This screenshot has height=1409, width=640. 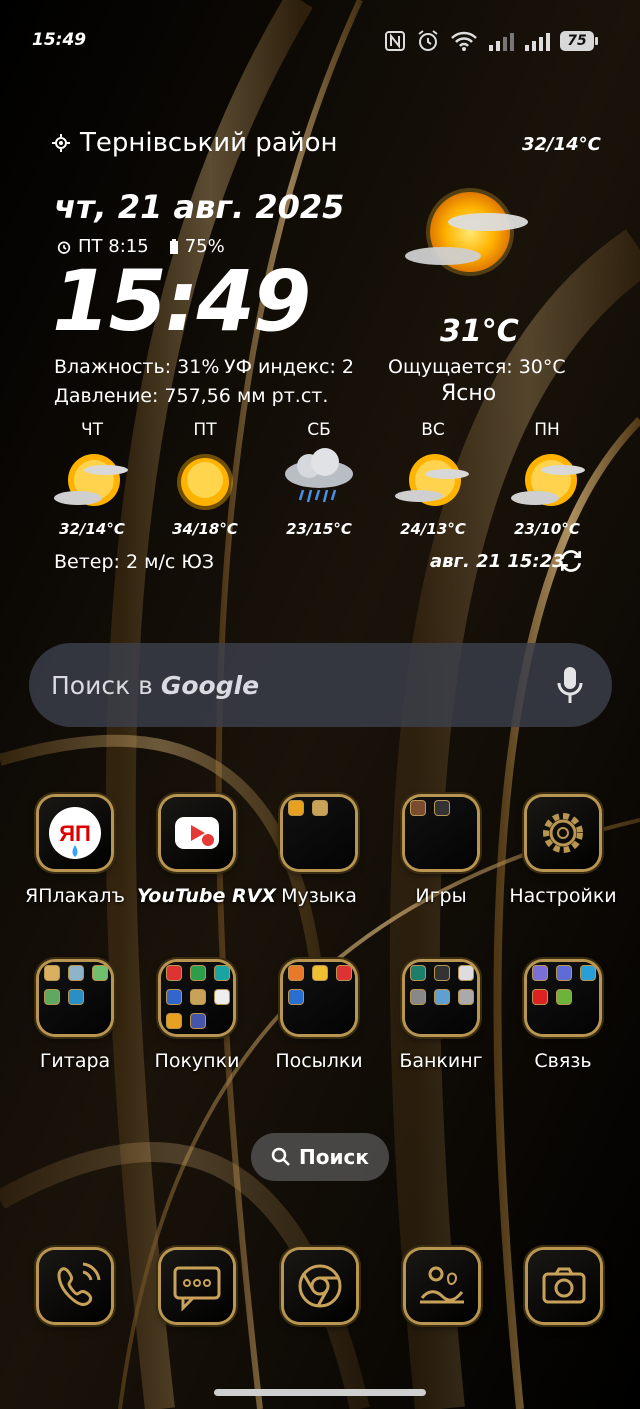 I want to click on folder-communication: Связь, so click(x=563, y=1017).